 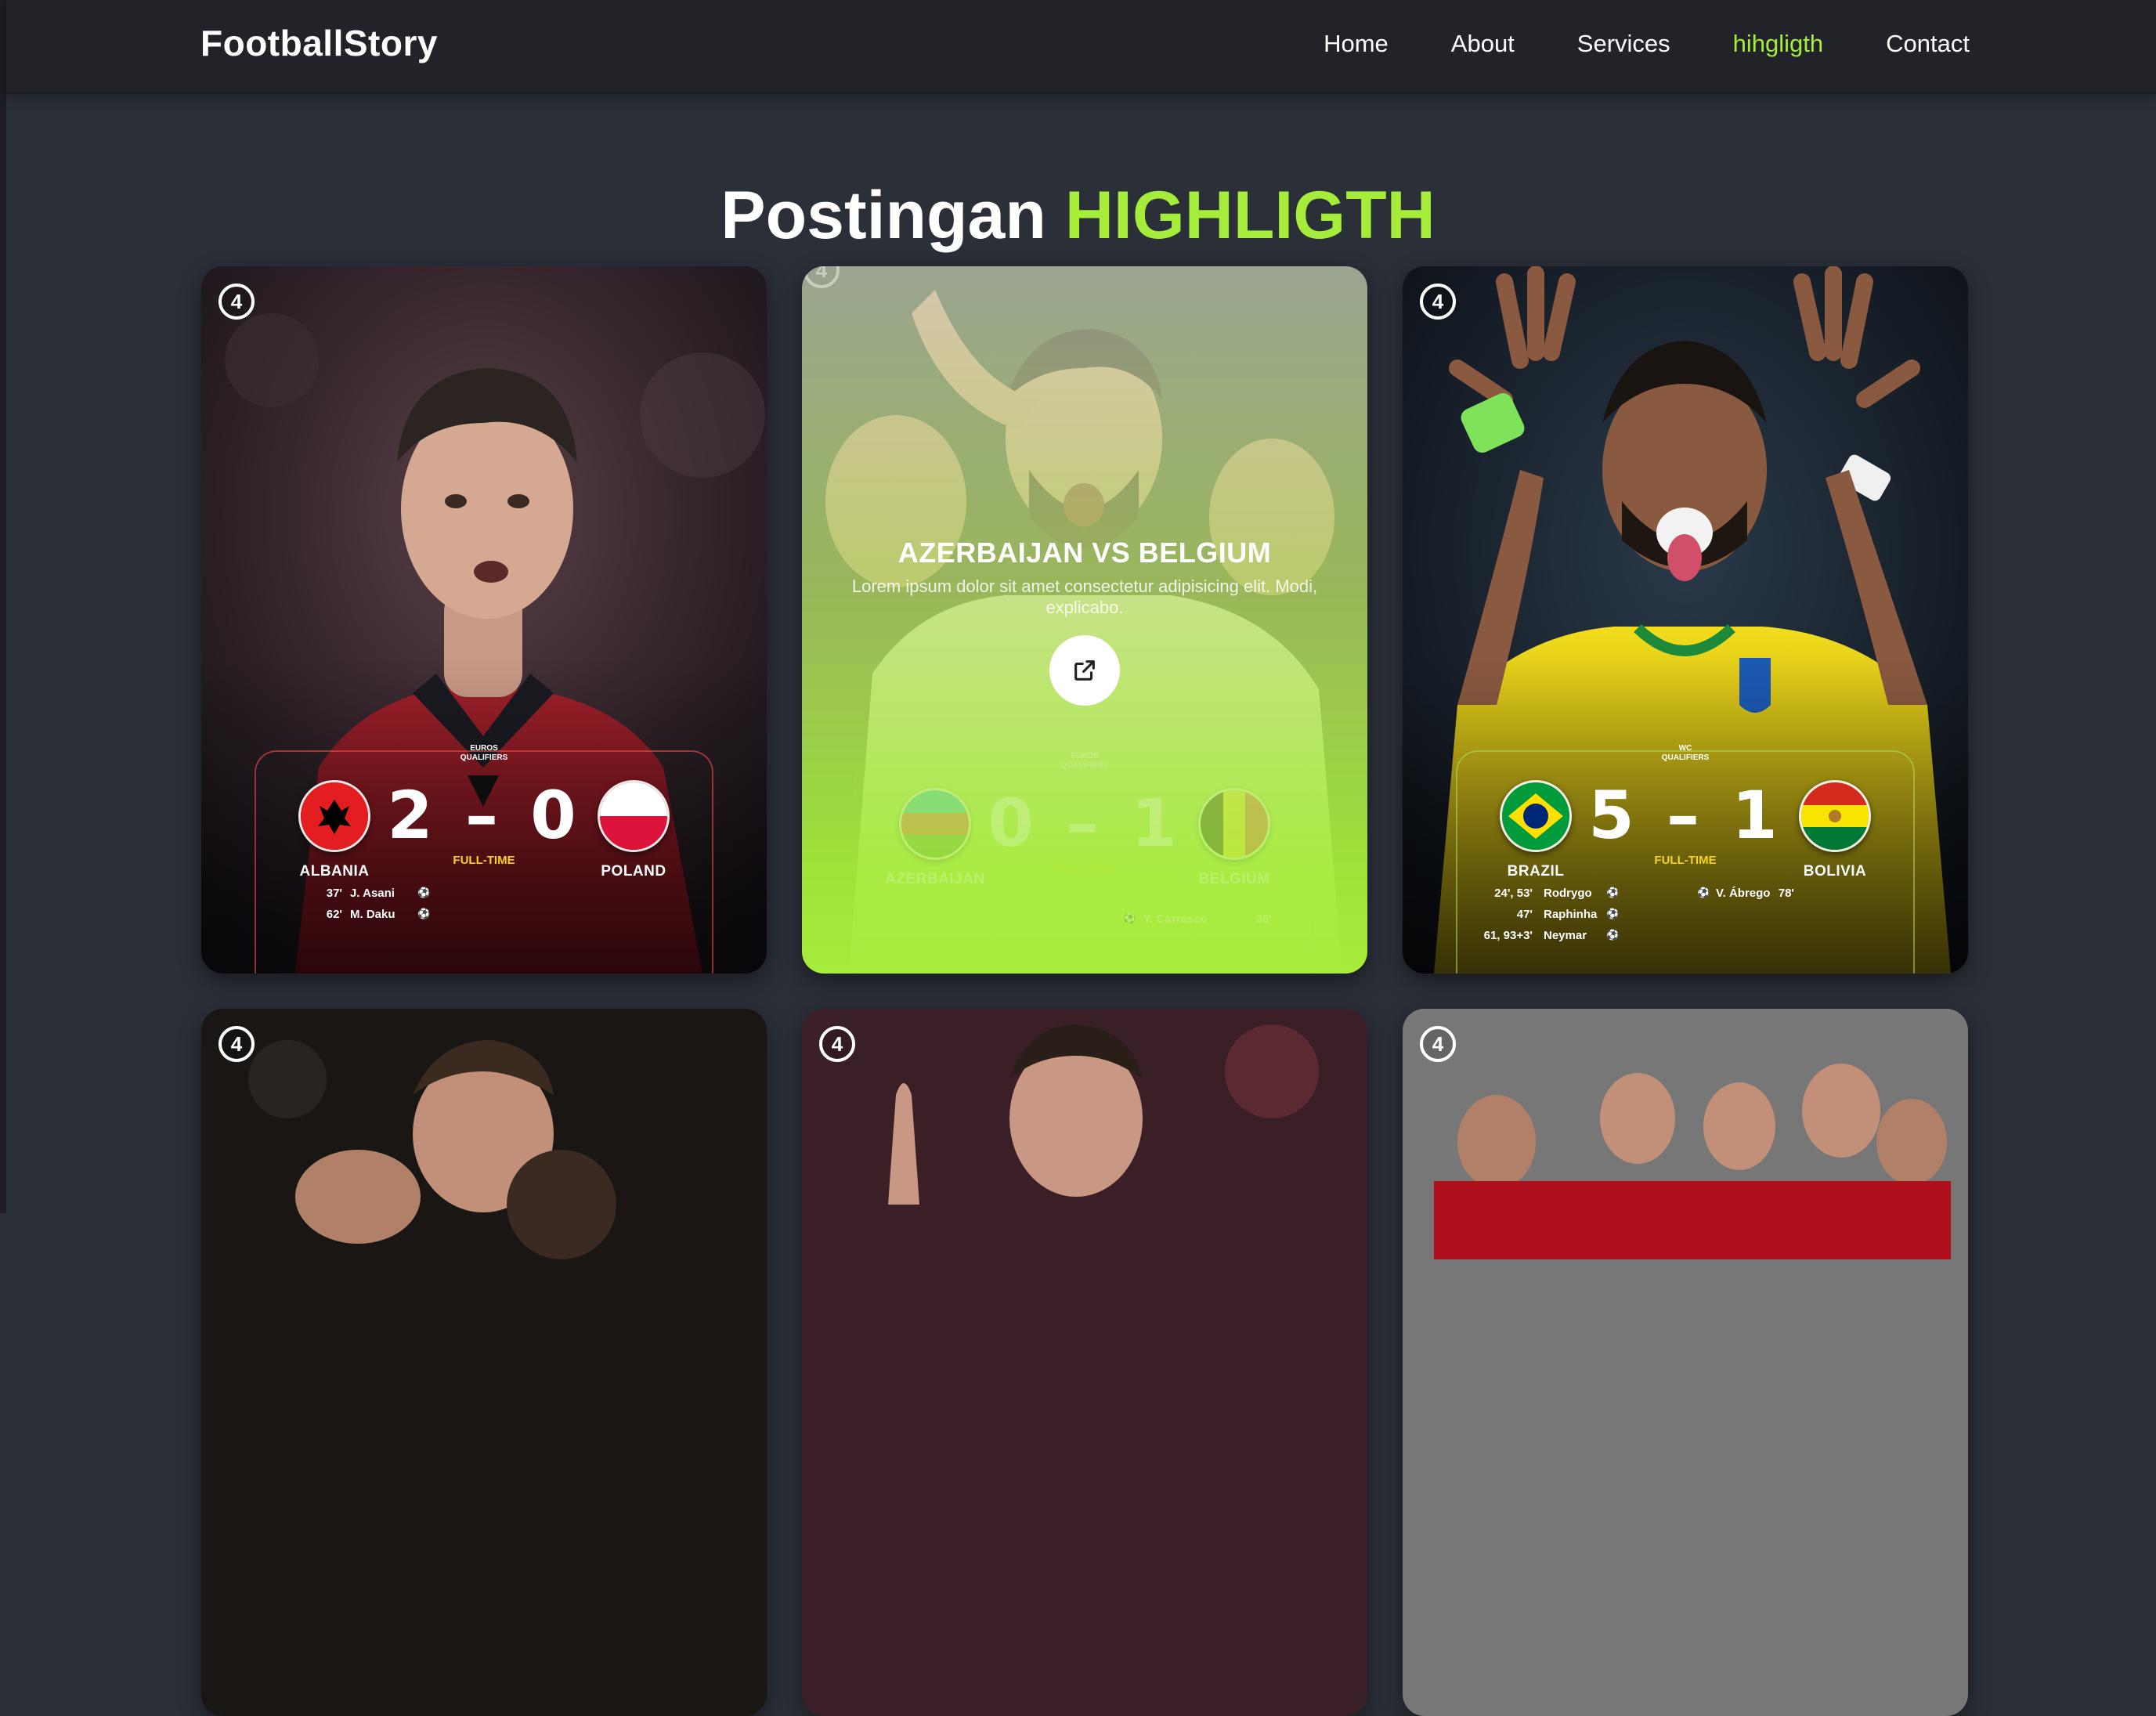 I want to click on nav-highlight: hihgligth, so click(x=1778, y=44).